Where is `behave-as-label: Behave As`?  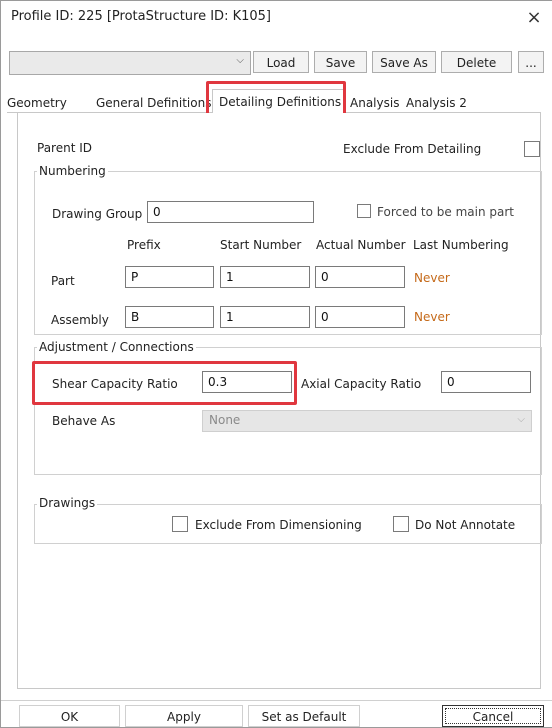 behave-as-label: Behave As is located at coordinates (84, 421).